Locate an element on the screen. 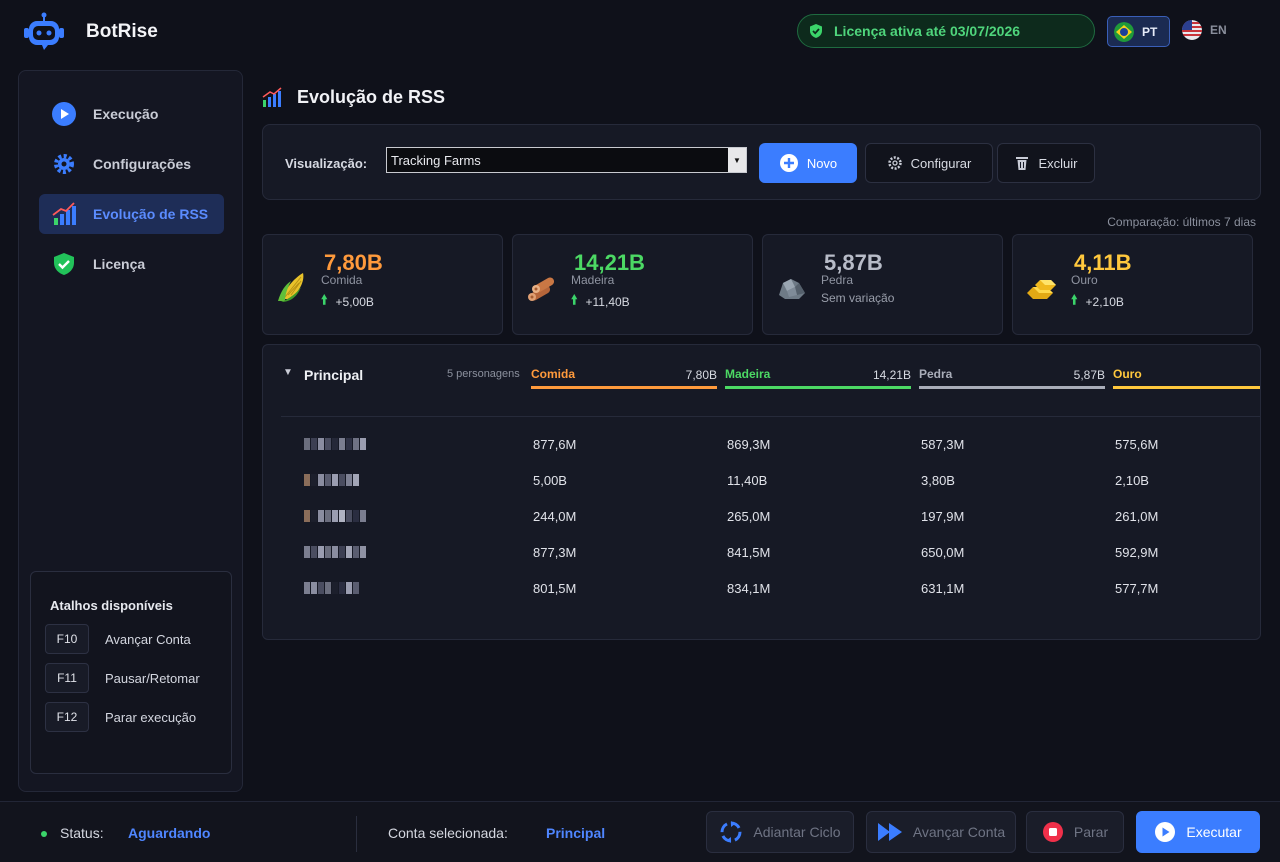 Image resolution: width=1280 pixels, height=862 pixels. shortcut-label: Avançar Conta is located at coordinates (148, 639).